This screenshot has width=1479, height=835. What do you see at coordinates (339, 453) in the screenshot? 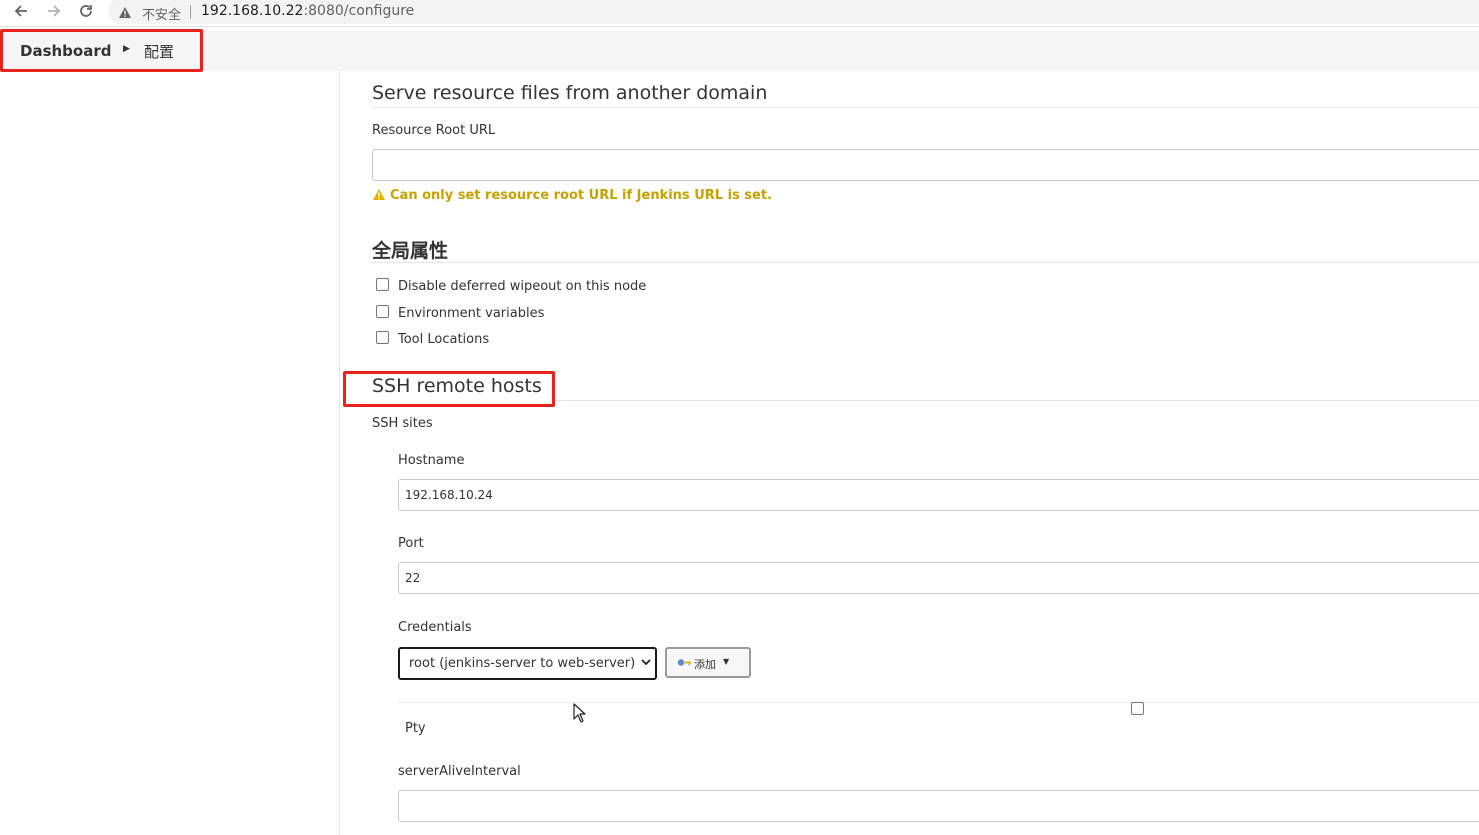
I see `sidebar-divider` at bounding box center [339, 453].